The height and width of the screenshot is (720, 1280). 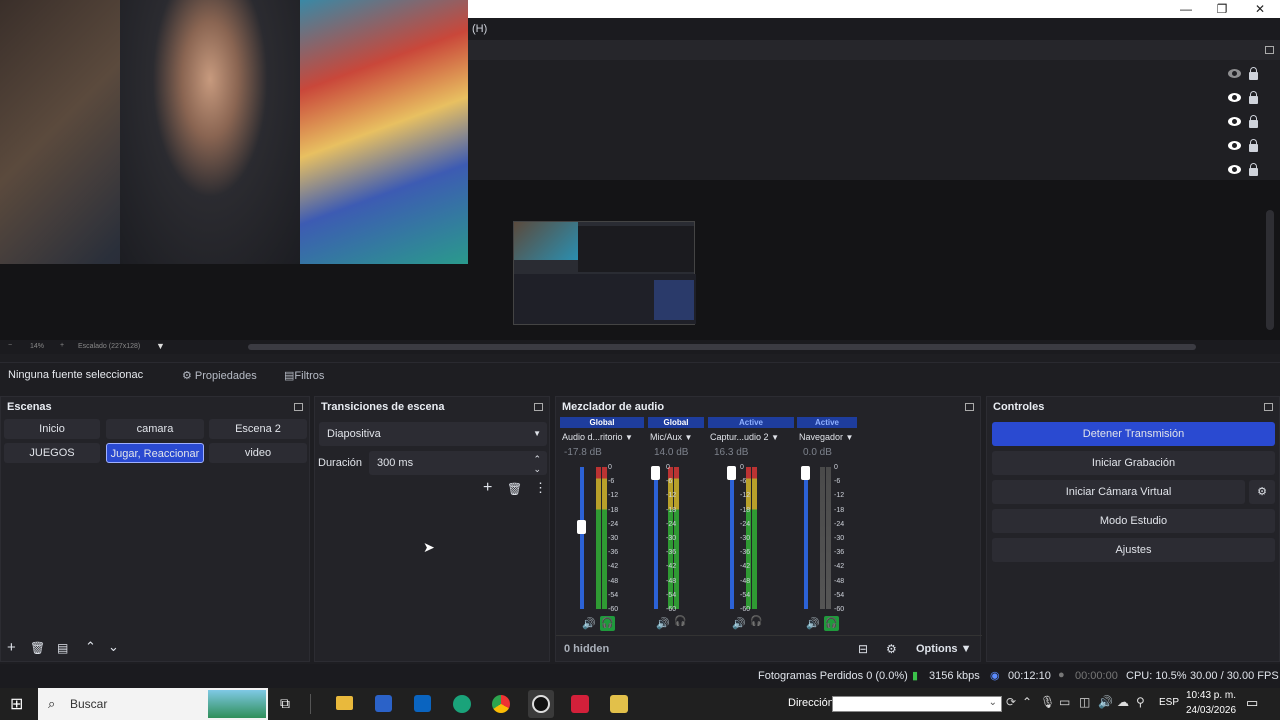 What do you see at coordinates (722, 347) in the screenshot?
I see `preview-hscroll` at bounding box center [722, 347].